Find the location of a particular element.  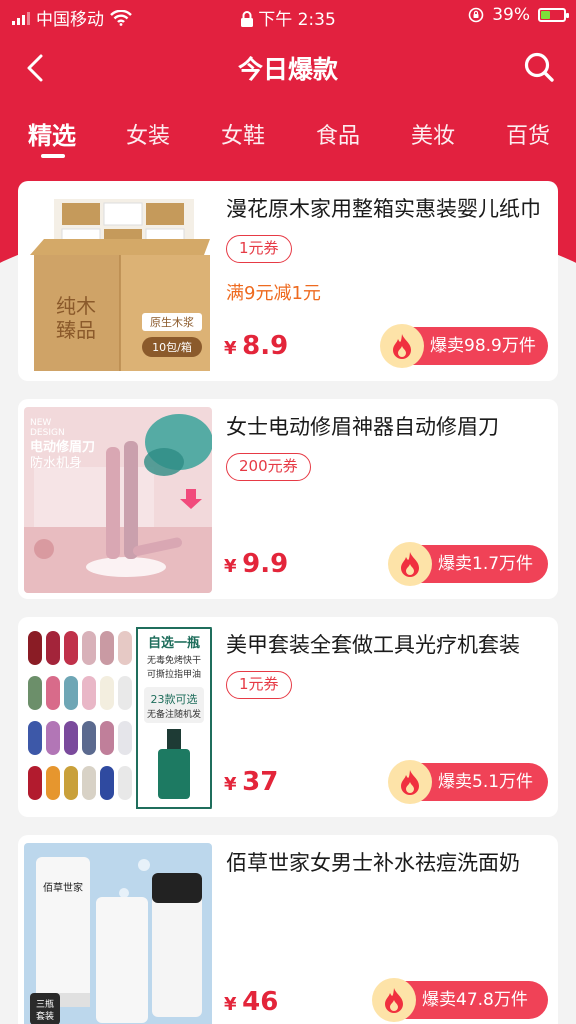

image-text: NEW is located at coordinates (40, 423).